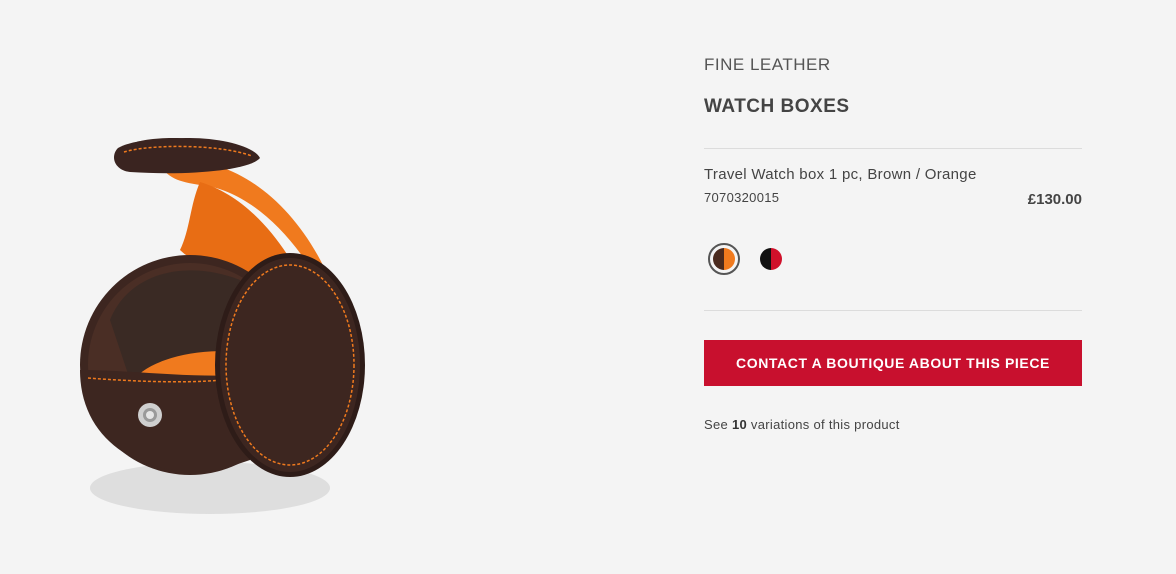 This screenshot has height=574, width=1176. I want to click on variations-text: See 10 variations of this product, so click(802, 424).